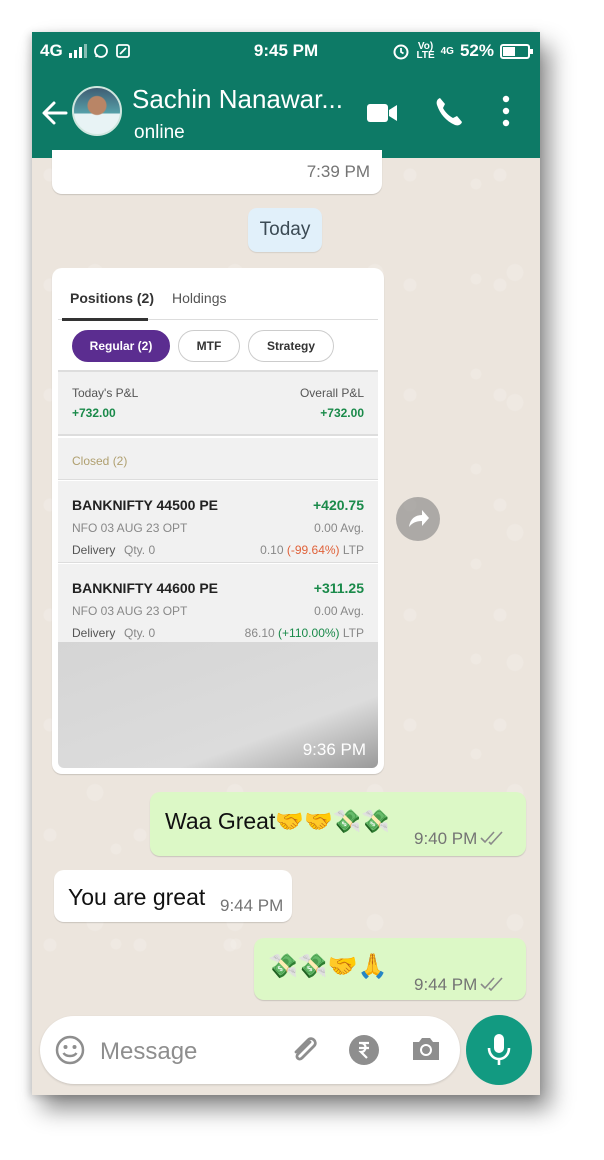 The image size is (604, 1160). Describe the element at coordinates (112, 298) in the screenshot. I see `tab-positions: Positions (2)` at that location.